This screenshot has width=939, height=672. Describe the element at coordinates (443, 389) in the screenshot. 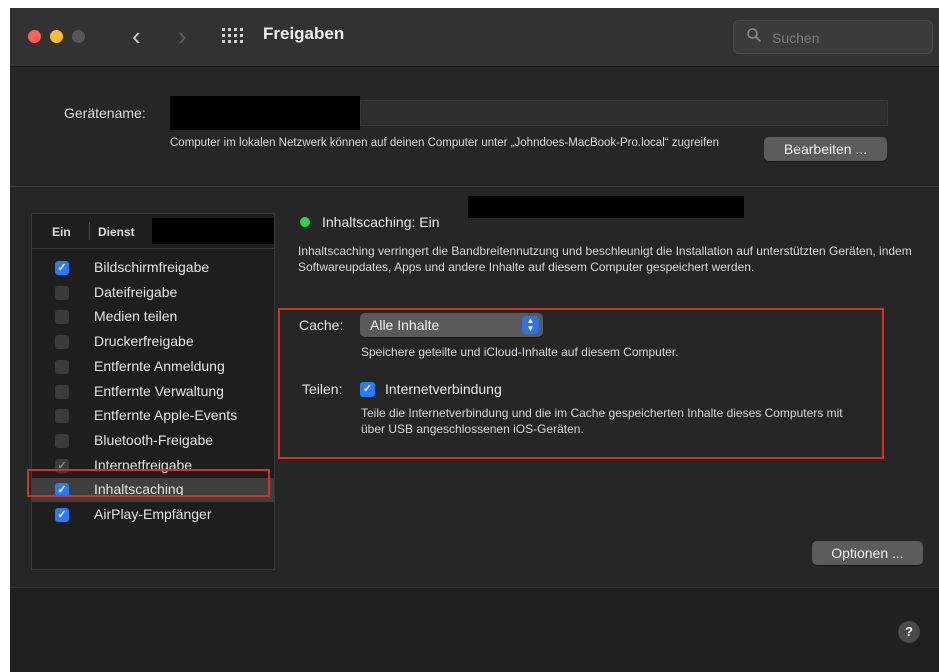

I see `share-internet-label: Internetverbindung` at that location.